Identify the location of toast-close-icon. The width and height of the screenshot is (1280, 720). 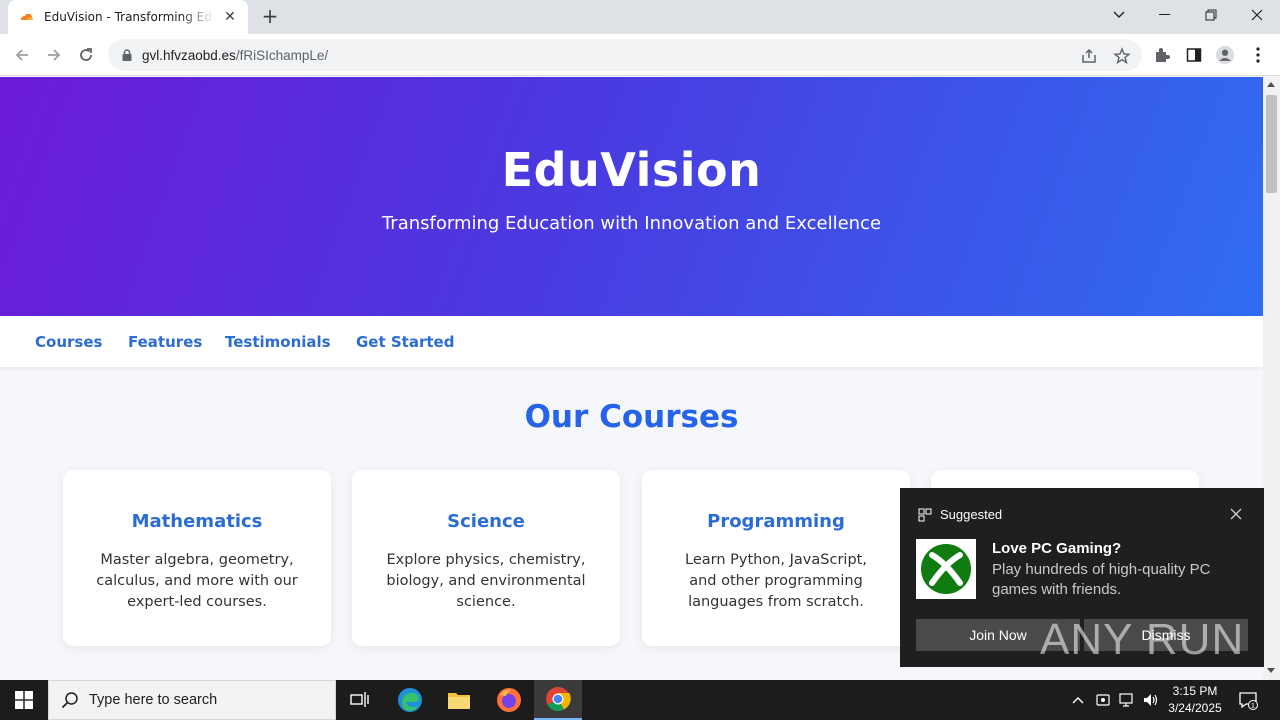
(1236, 514).